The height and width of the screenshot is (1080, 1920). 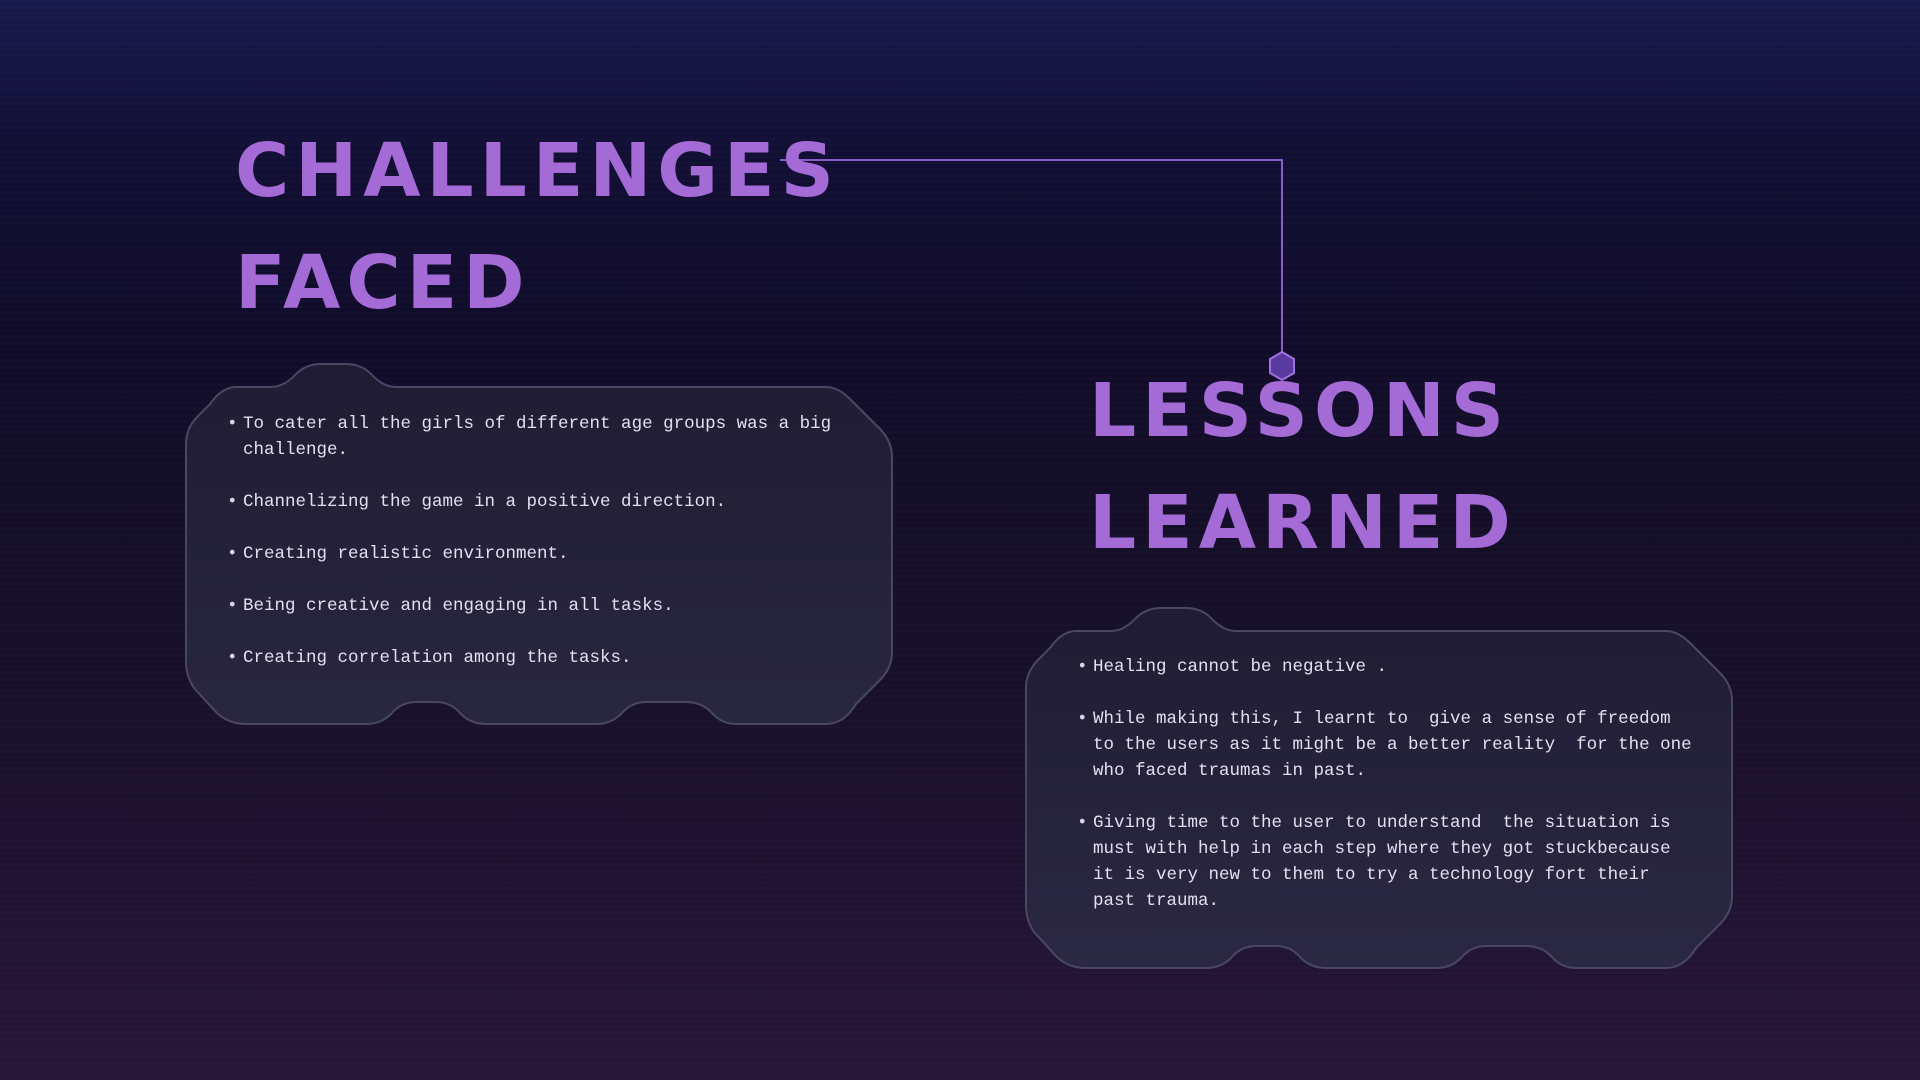 I want to click on challenges-title-line2: FACED, so click(x=383, y=283).